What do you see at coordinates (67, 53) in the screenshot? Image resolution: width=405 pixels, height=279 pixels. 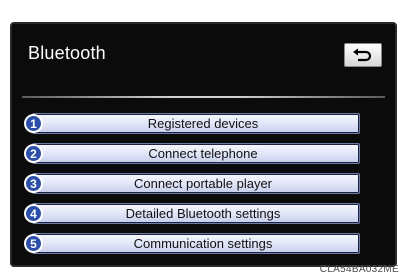 I see `screen-title: Bluetooth` at bounding box center [67, 53].